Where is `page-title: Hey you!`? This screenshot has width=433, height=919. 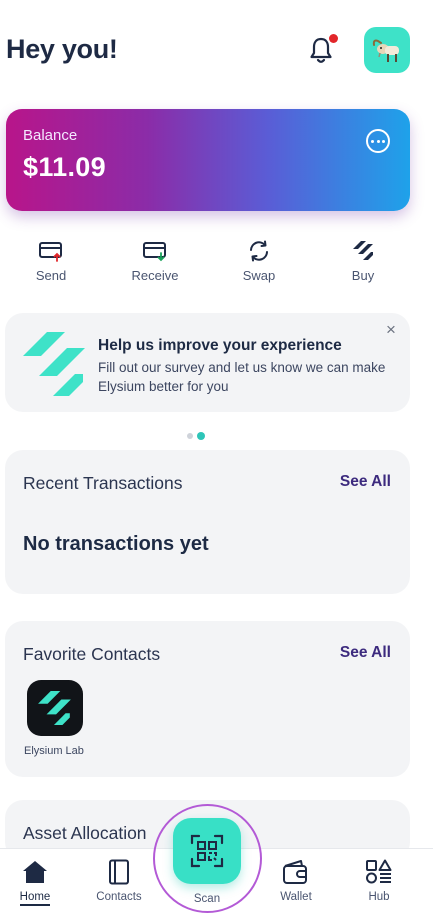
page-title: Hey you! is located at coordinates (62, 49).